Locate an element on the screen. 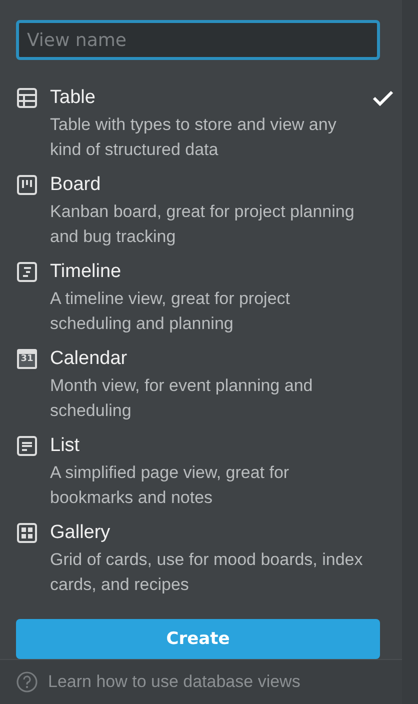 This screenshot has height=704, width=418. view-description: A simplified page view, great for bookmarks and notes is located at coordinates (170, 485).